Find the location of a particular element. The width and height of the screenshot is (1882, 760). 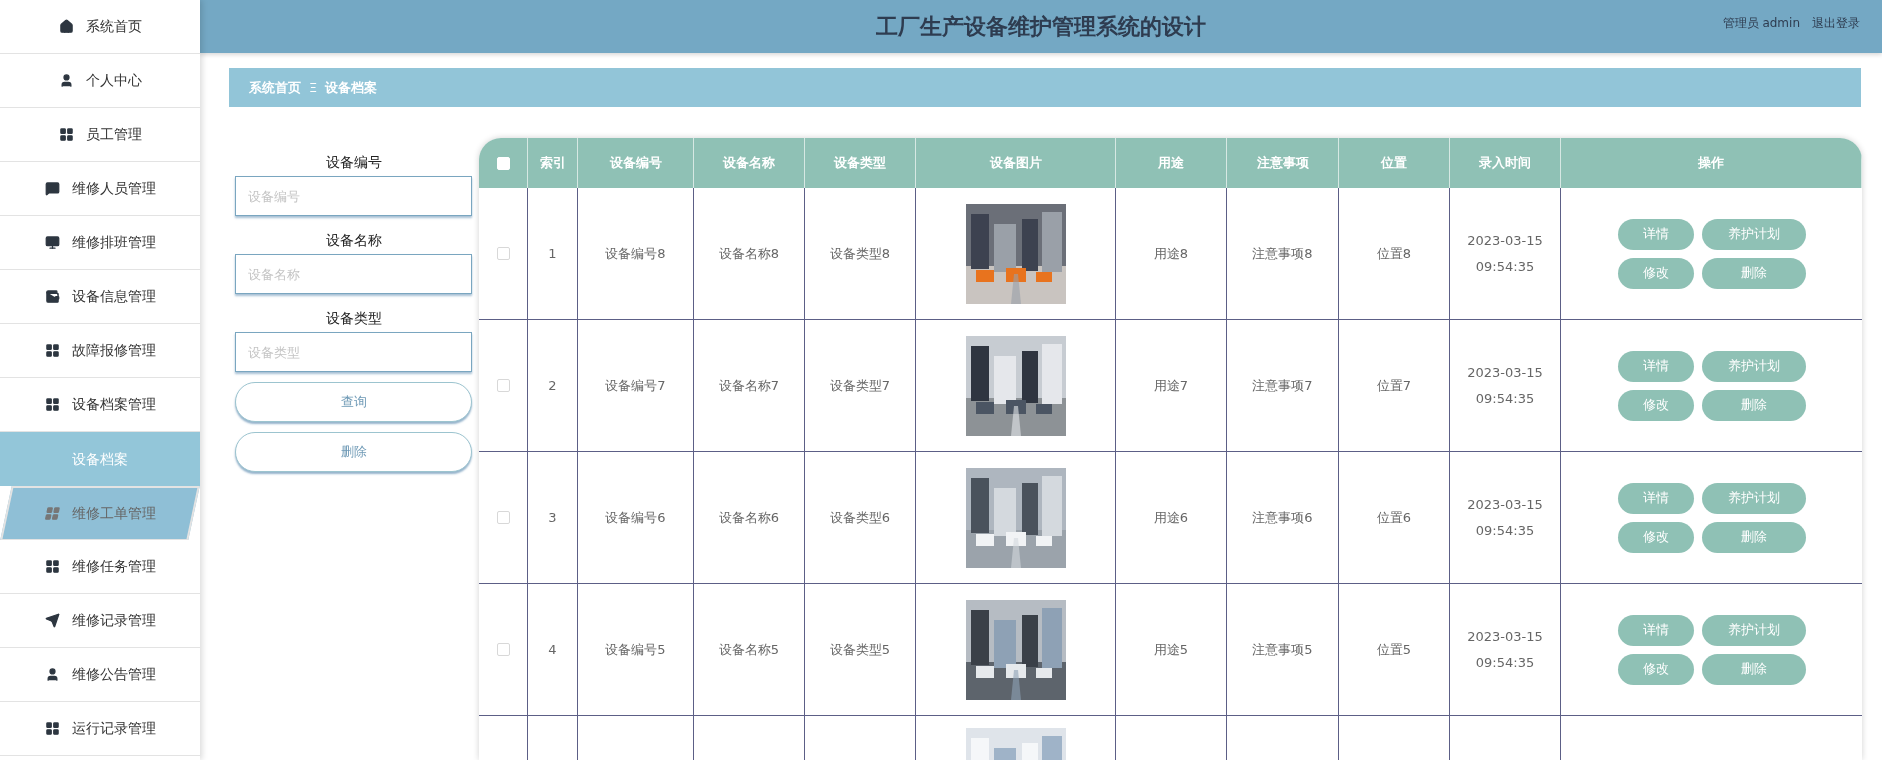

home-icon is located at coordinates (66, 26).